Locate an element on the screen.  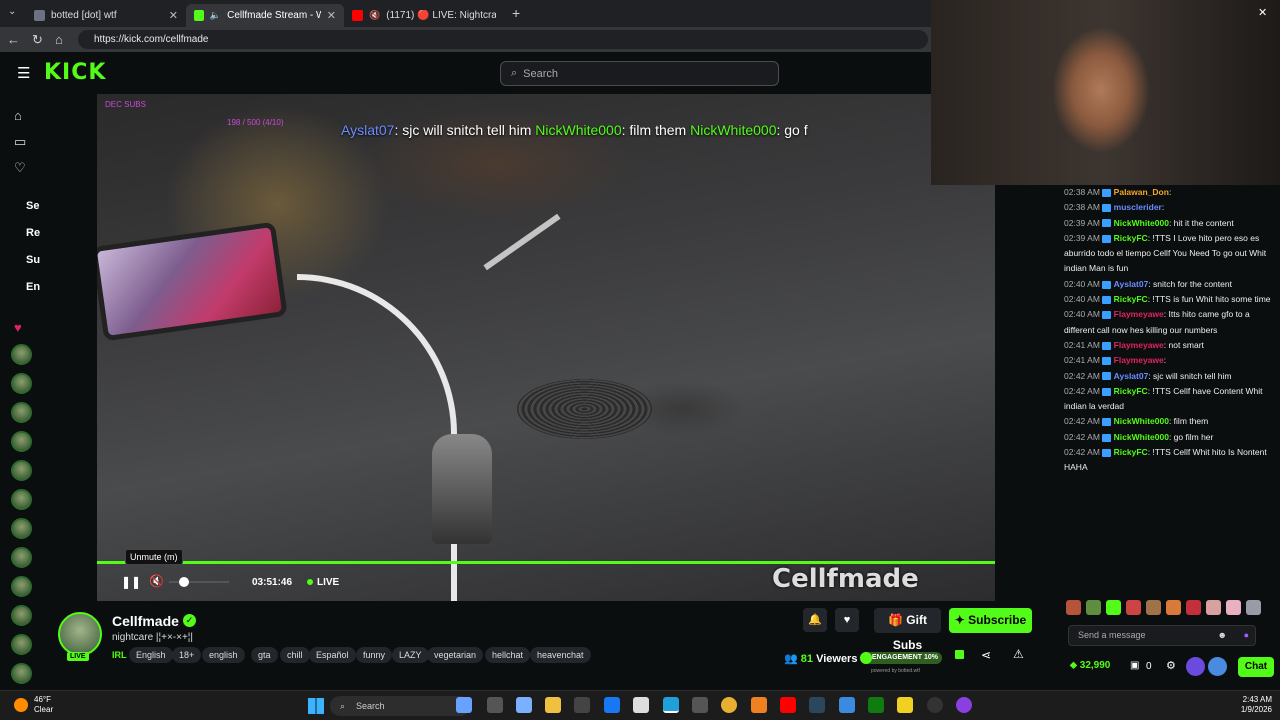
streamer-avatar is located at coordinates (80, 634).